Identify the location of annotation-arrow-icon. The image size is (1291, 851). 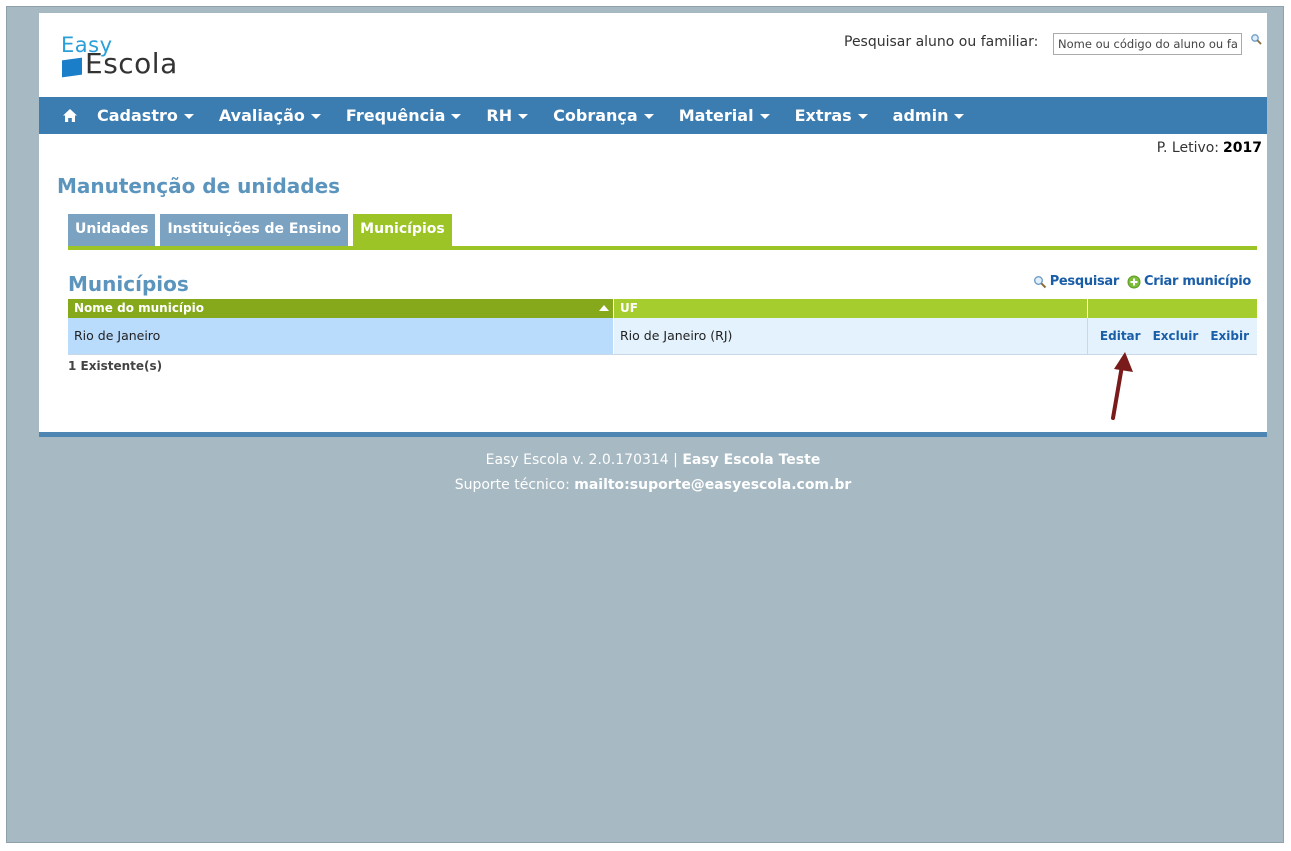
(1122, 386).